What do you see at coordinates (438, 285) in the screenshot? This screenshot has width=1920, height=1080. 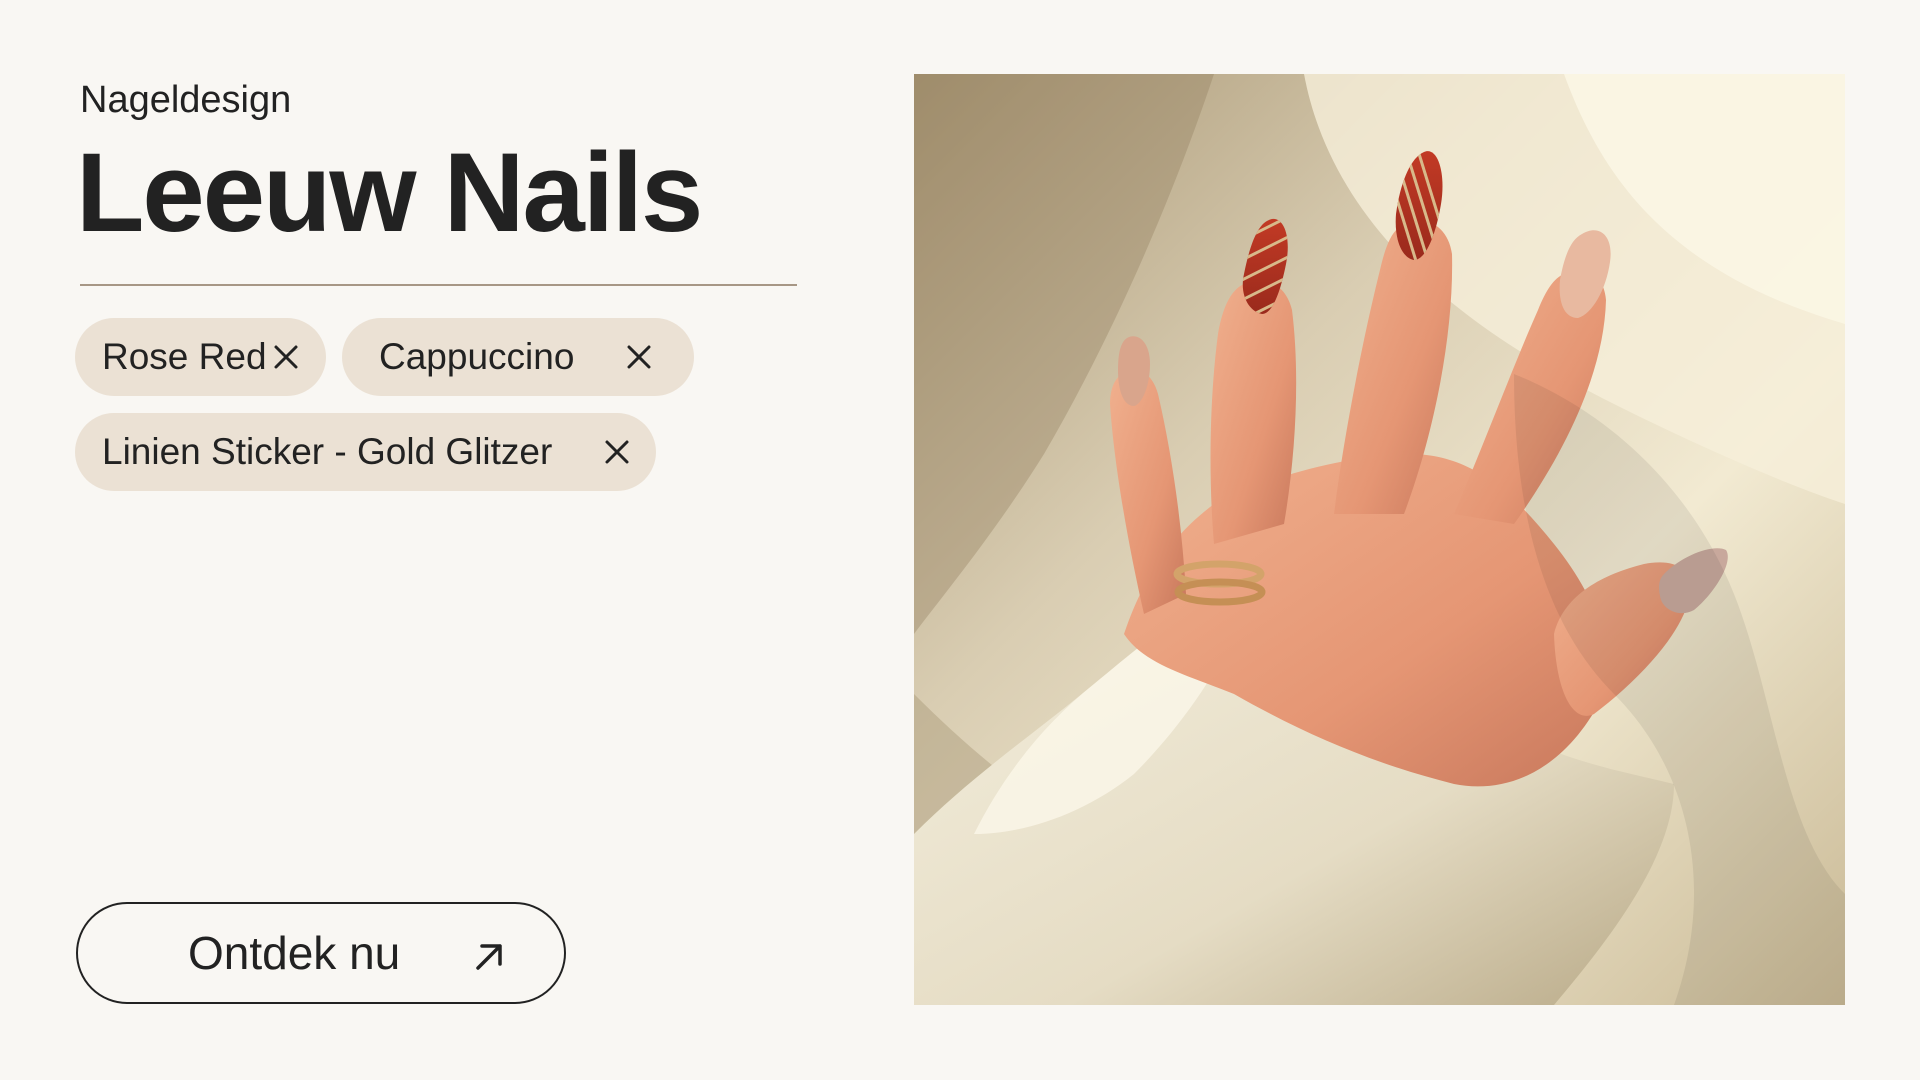 I see `title-divider` at bounding box center [438, 285].